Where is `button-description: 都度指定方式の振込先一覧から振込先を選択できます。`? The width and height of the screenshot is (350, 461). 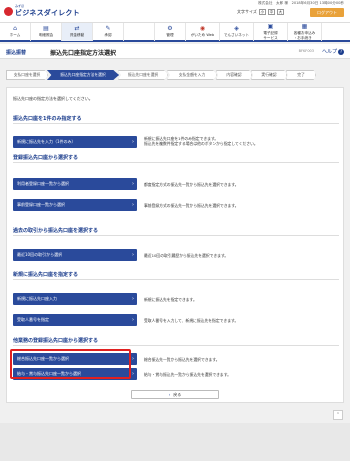
button-description: 都度指定方式の振込先一覧から振込先を選択できます。 is located at coordinates (191, 184).